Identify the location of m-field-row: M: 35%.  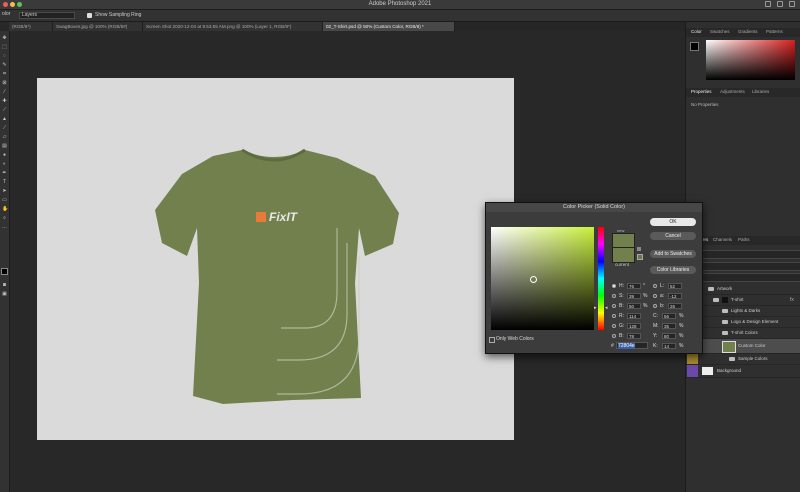
(668, 326).